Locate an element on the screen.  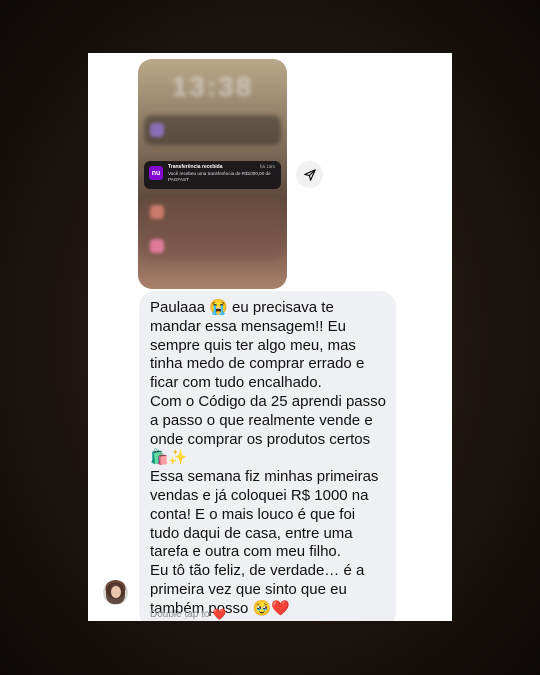
avatar is located at coordinates (115, 592).